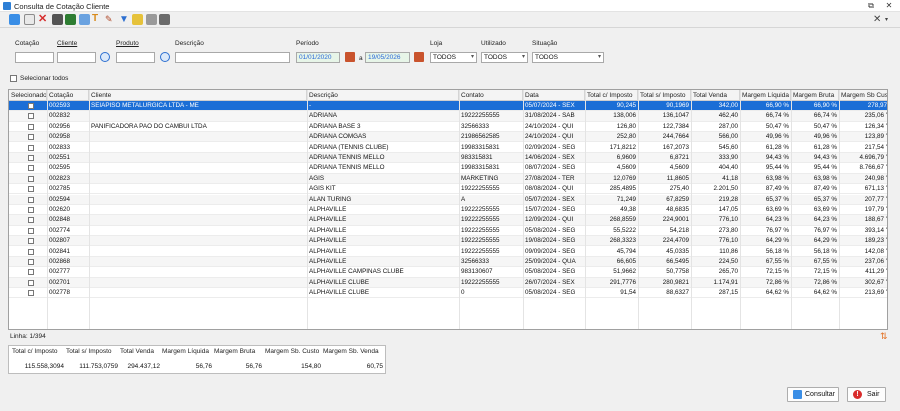 This screenshot has height=411, width=900. What do you see at coordinates (13, 78) in the screenshot?
I see `select-all-checkbox` at bounding box center [13, 78].